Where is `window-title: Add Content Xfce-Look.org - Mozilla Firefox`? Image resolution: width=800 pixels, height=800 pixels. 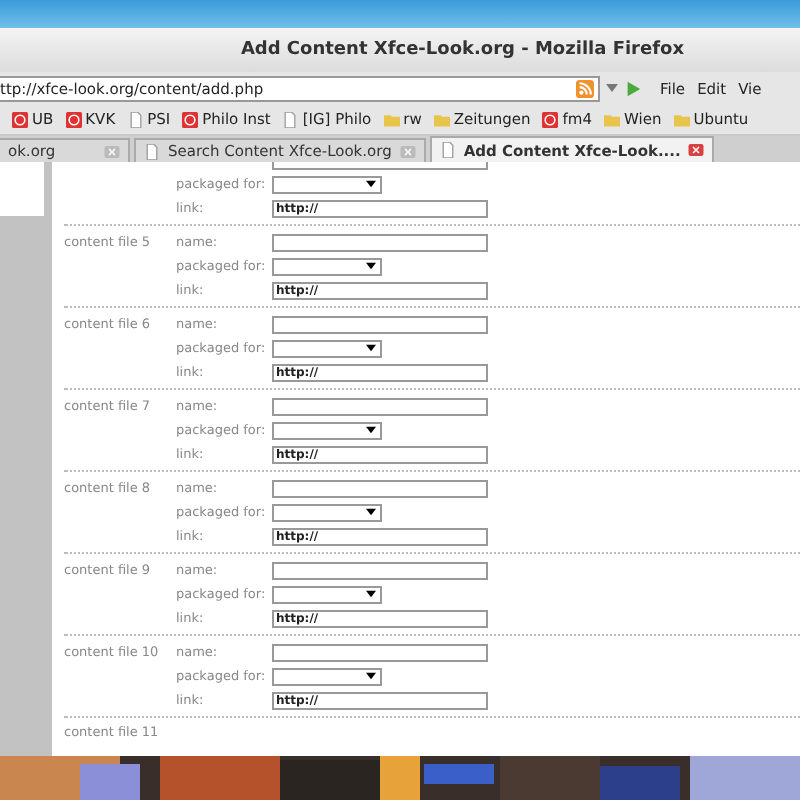 window-title: Add Content Xfce-Look.org - Mozilla Firefox is located at coordinates (462, 50).